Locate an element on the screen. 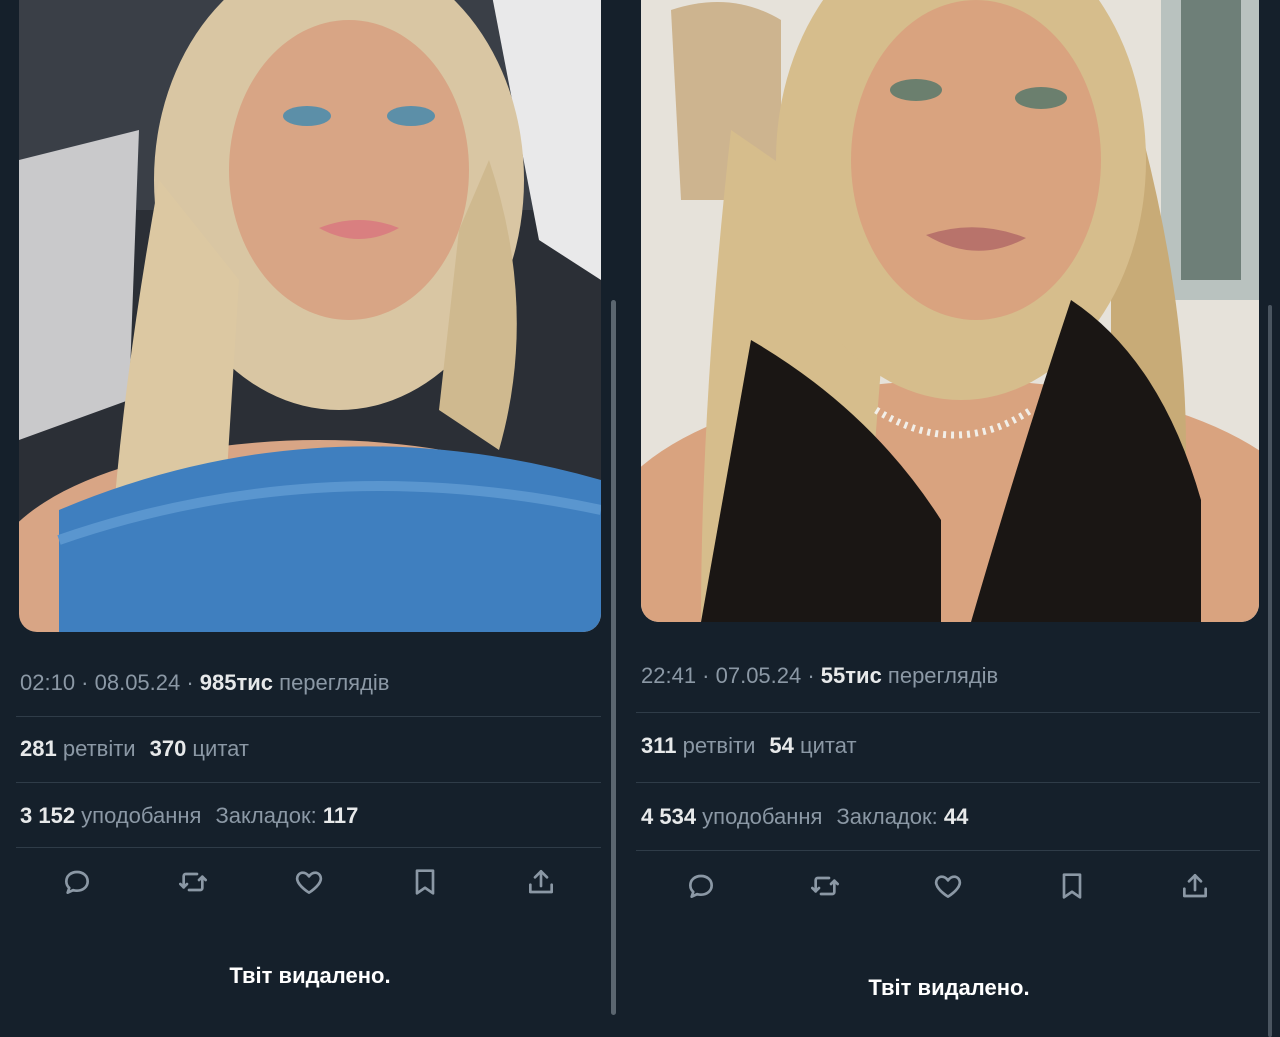 This screenshot has width=1280, height=1037. tweet-meta: 02:10 · 08.05.24 · 985тис переглядів is located at coordinates (204, 683).